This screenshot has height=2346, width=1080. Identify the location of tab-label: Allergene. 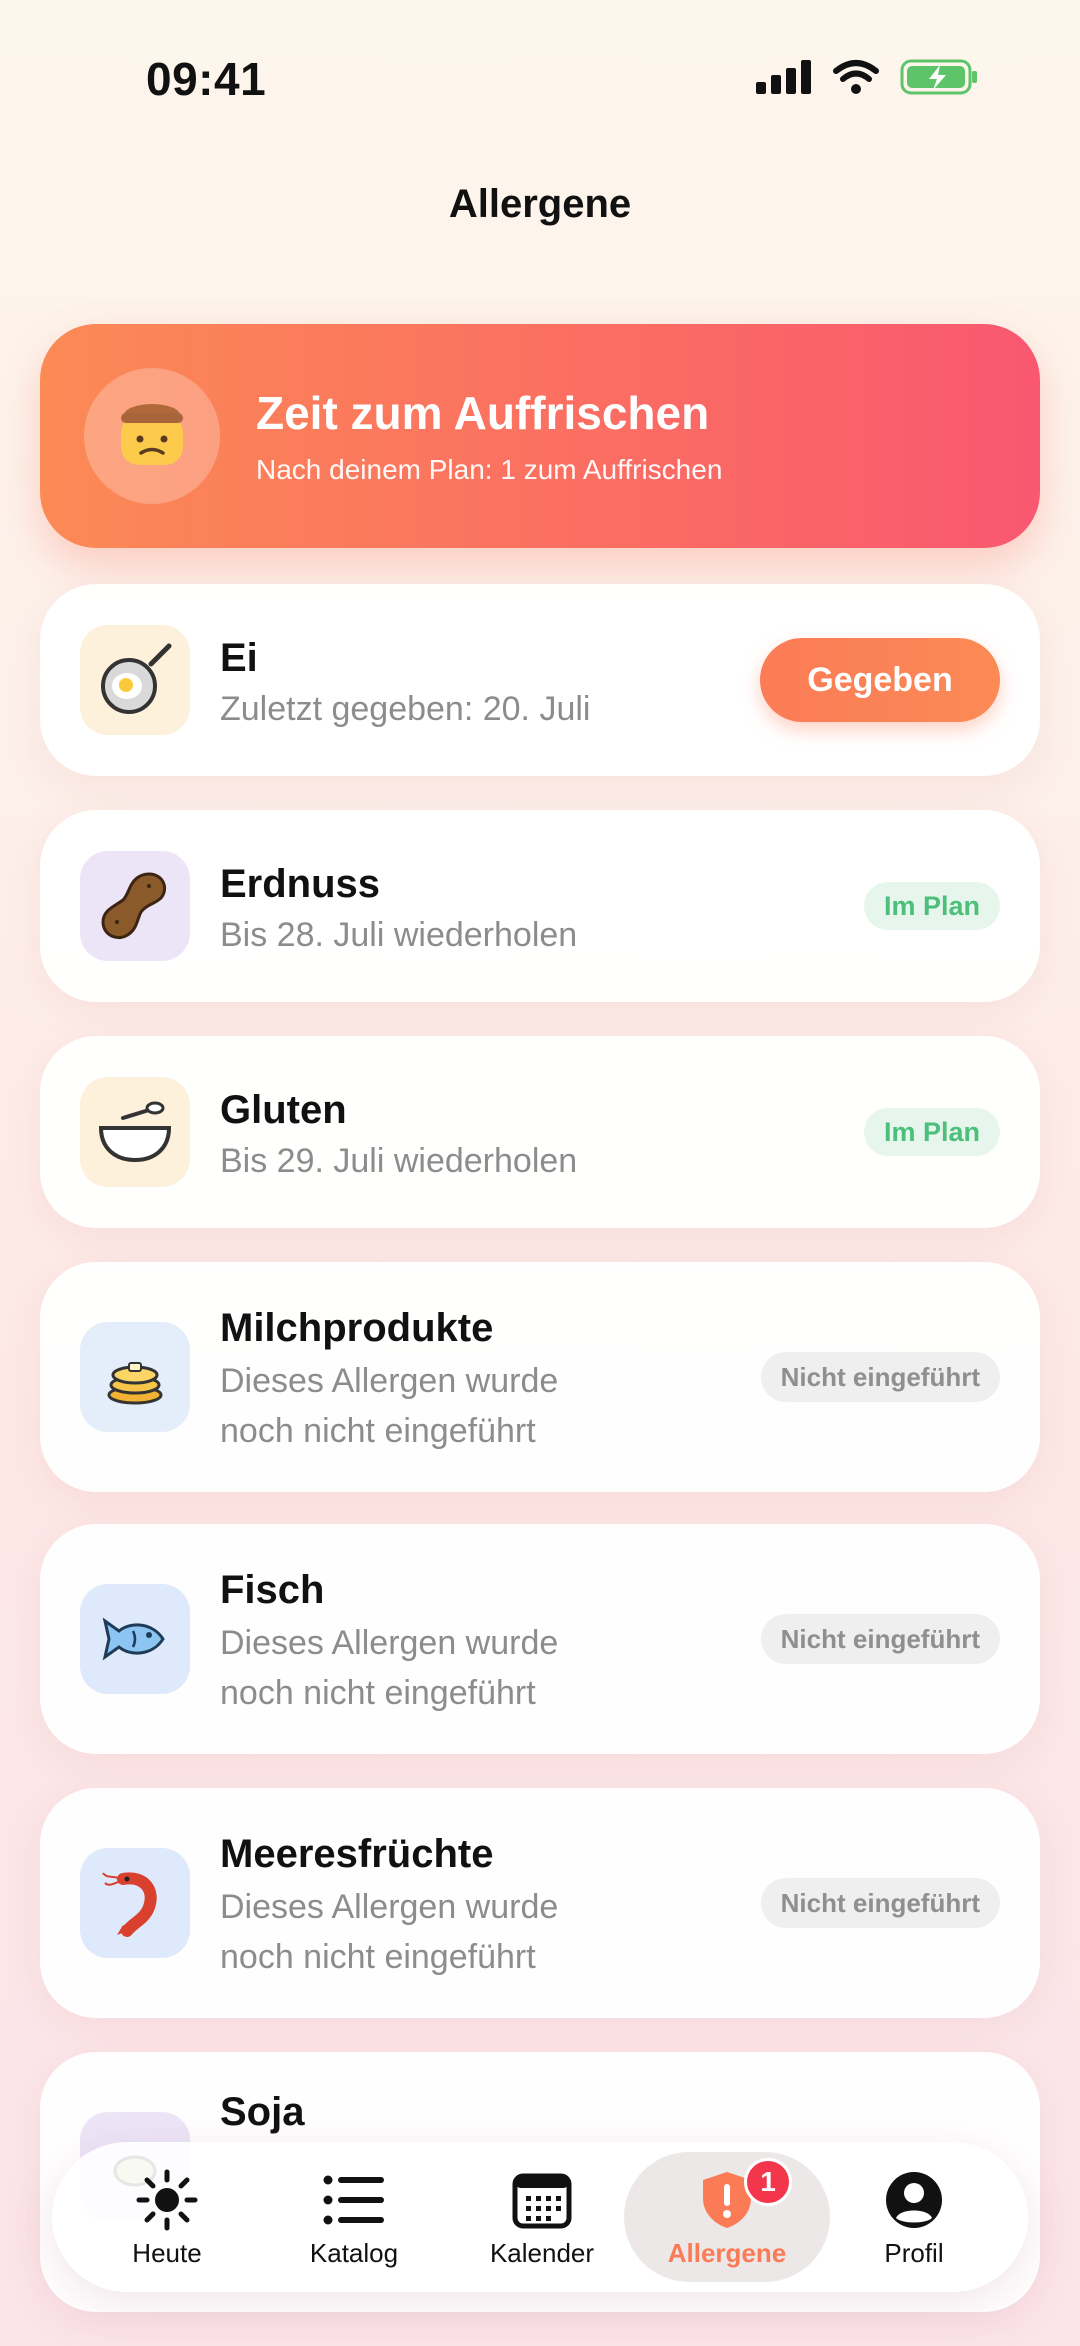
(727, 2253).